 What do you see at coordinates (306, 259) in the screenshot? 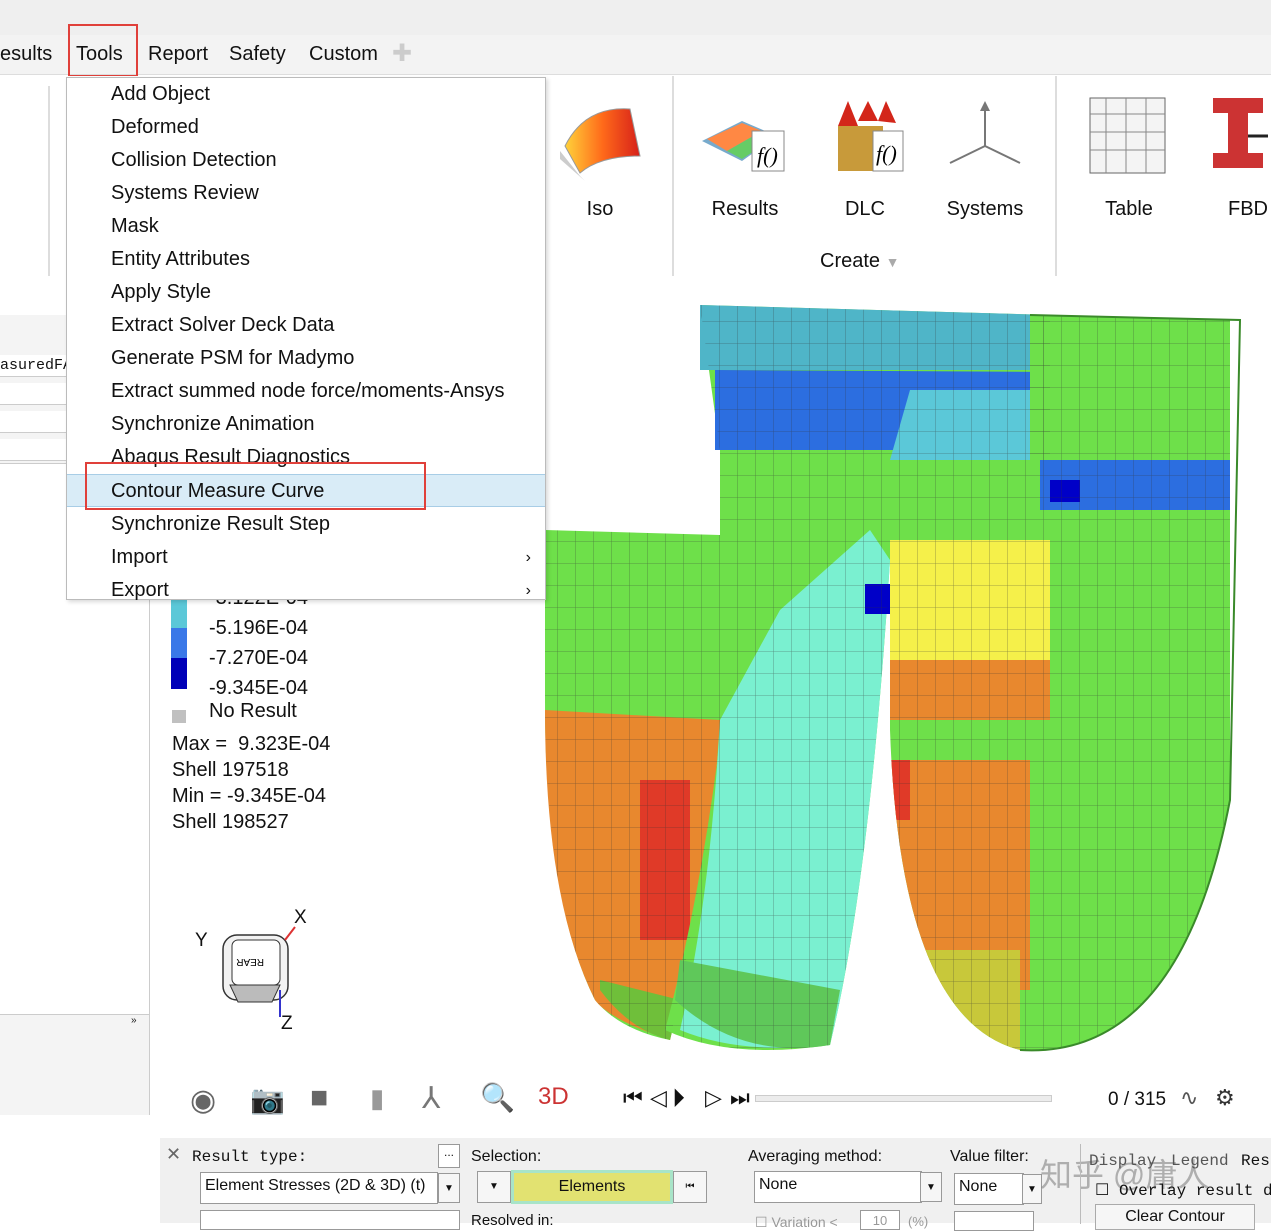
I see `menu-item-entity-attributes: Entity Attributes` at bounding box center [306, 259].